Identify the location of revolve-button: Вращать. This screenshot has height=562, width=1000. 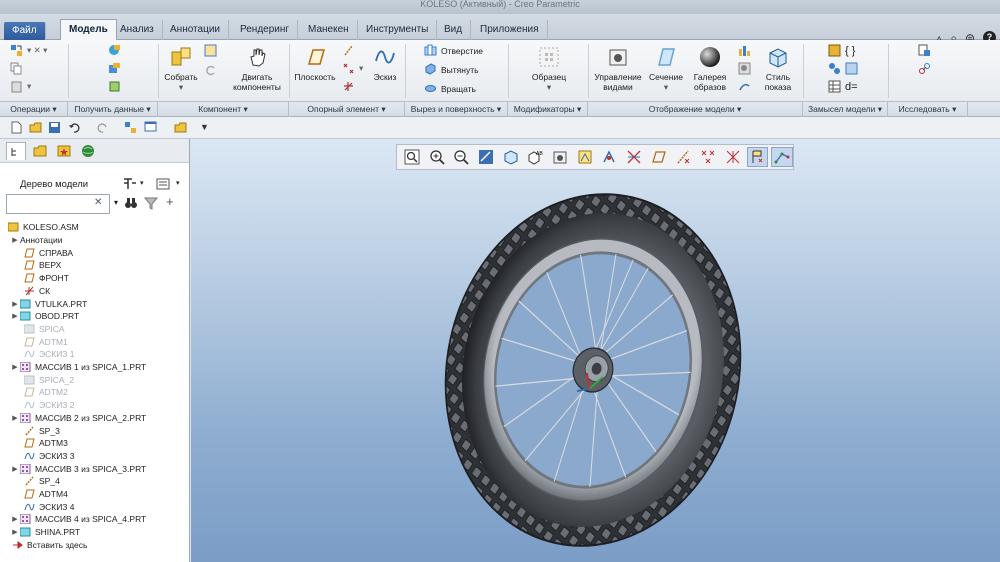
(450, 88).